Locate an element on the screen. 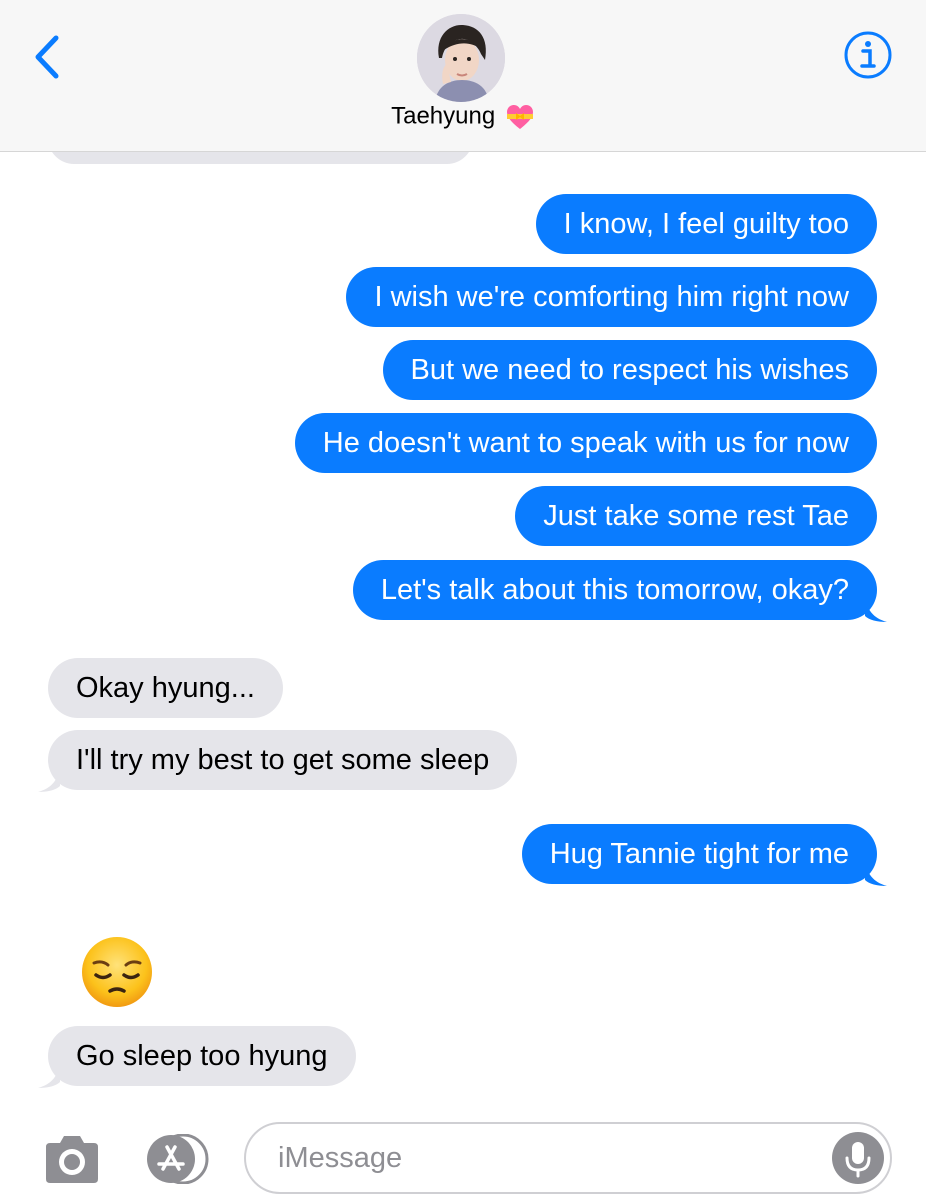  app-store-button is located at coordinates (177, 1159).